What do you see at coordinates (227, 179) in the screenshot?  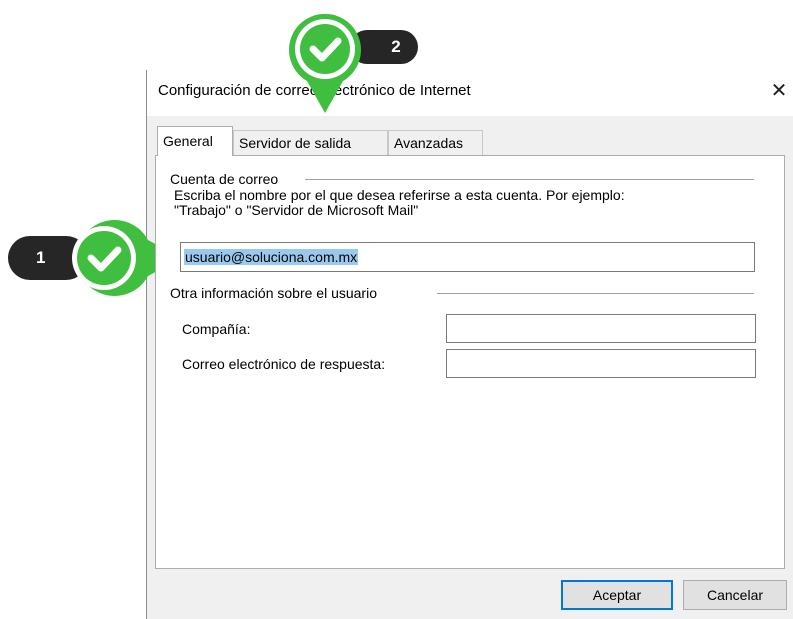 I see `account-group-title: Cuenta de correo` at bounding box center [227, 179].